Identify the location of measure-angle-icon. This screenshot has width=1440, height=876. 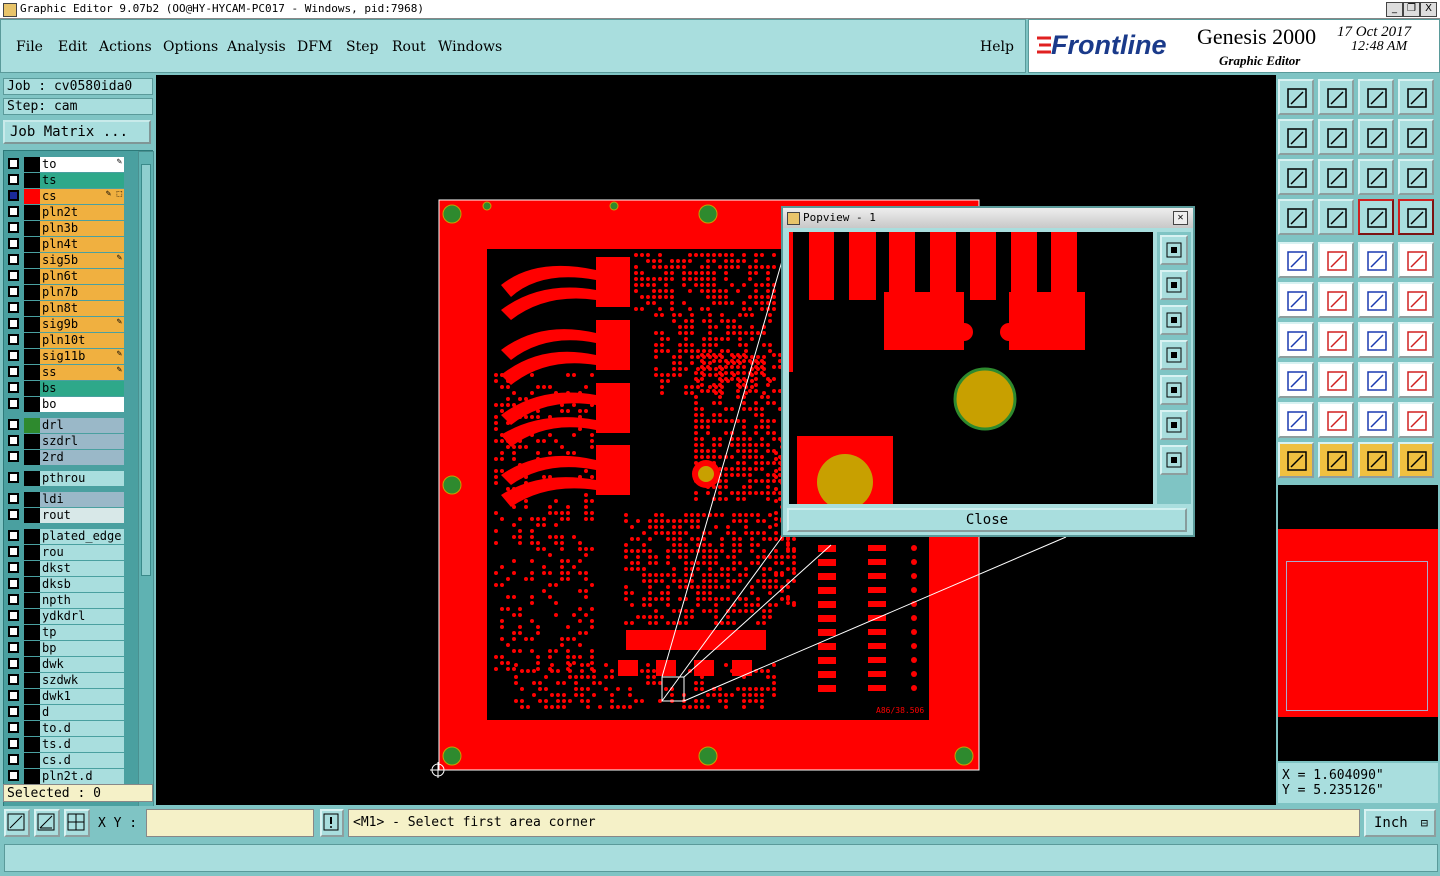
(47, 823).